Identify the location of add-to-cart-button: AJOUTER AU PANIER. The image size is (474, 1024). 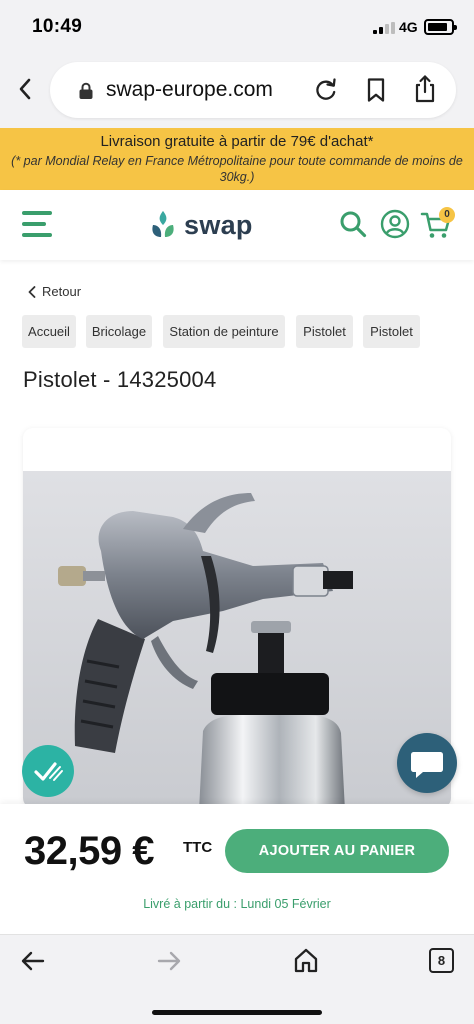
(337, 851).